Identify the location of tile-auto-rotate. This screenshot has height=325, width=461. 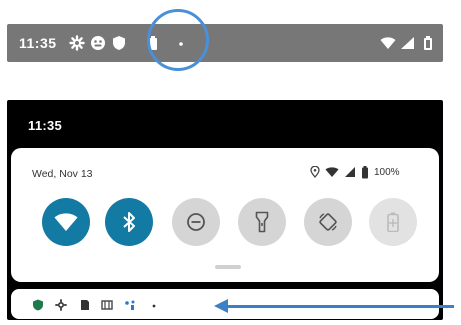
(328, 222).